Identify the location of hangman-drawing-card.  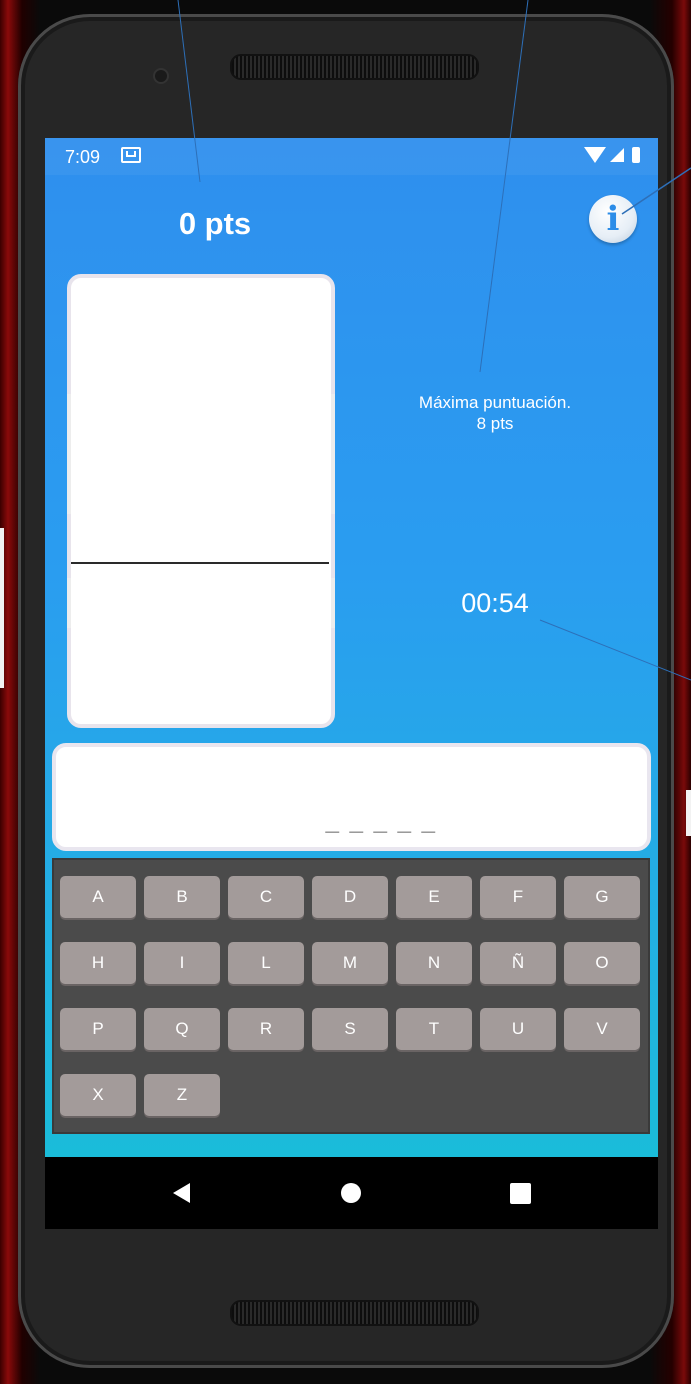
(201, 501).